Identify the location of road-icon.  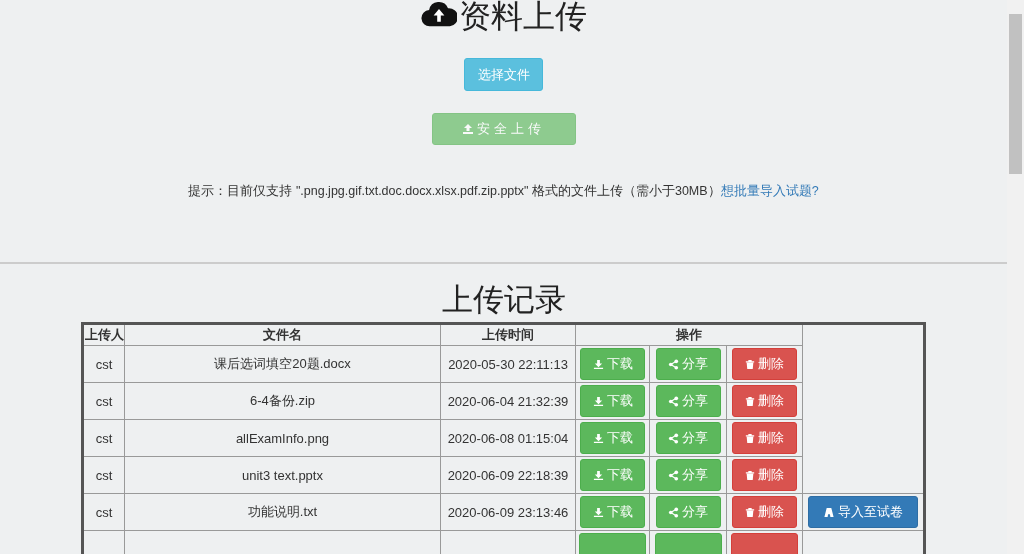
(829, 512).